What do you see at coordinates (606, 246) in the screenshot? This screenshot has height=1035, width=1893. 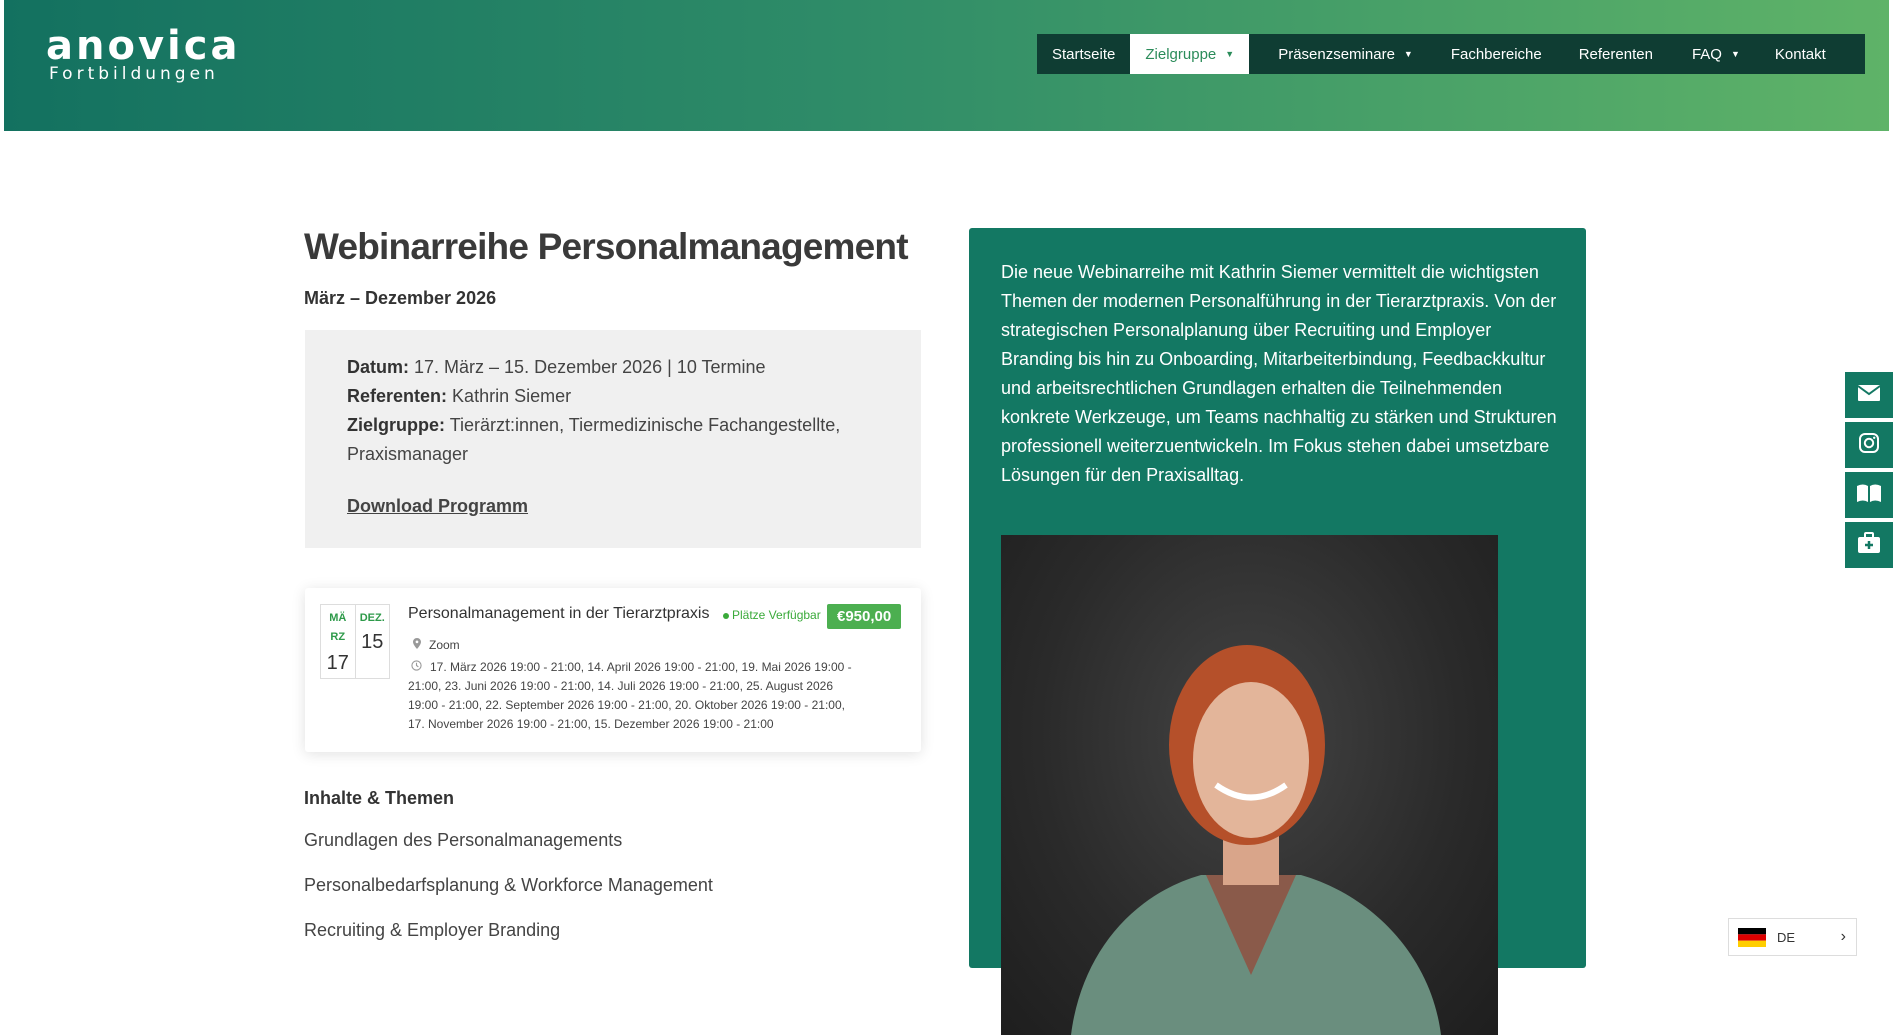 I see `page-title: Webinarreihe Personalmanagement` at bounding box center [606, 246].